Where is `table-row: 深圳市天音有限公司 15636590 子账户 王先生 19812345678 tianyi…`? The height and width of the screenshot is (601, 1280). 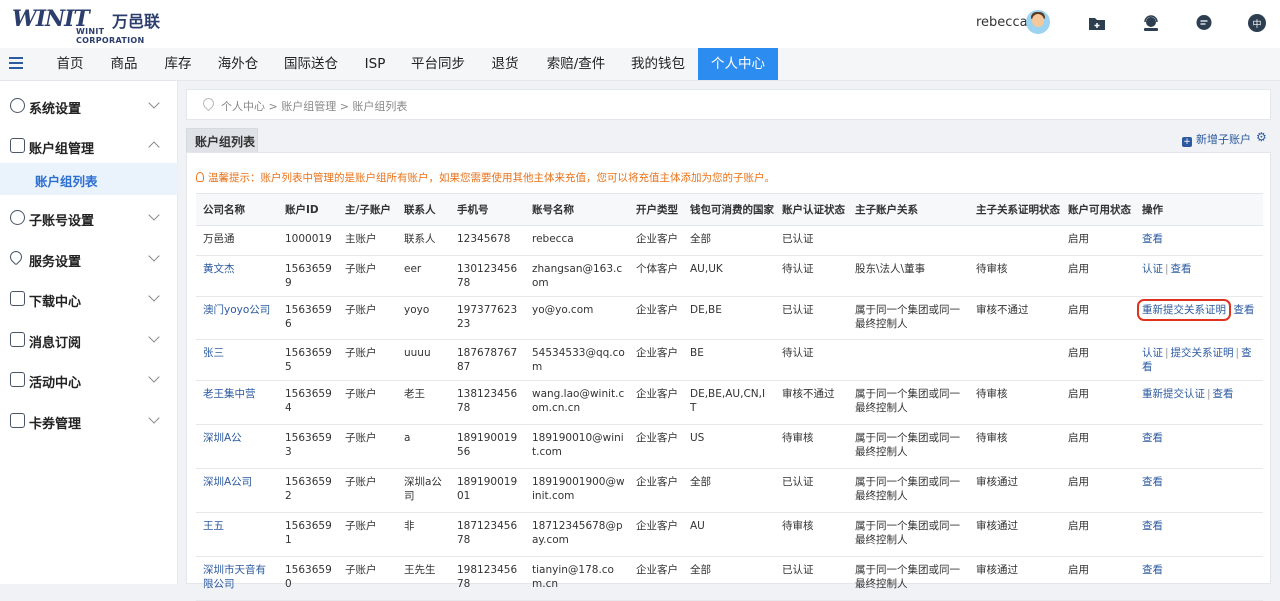 table-row: 深圳市天音有限公司 15636590 子账户 王先生 19812345678 tianyi… is located at coordinates (729, 578).